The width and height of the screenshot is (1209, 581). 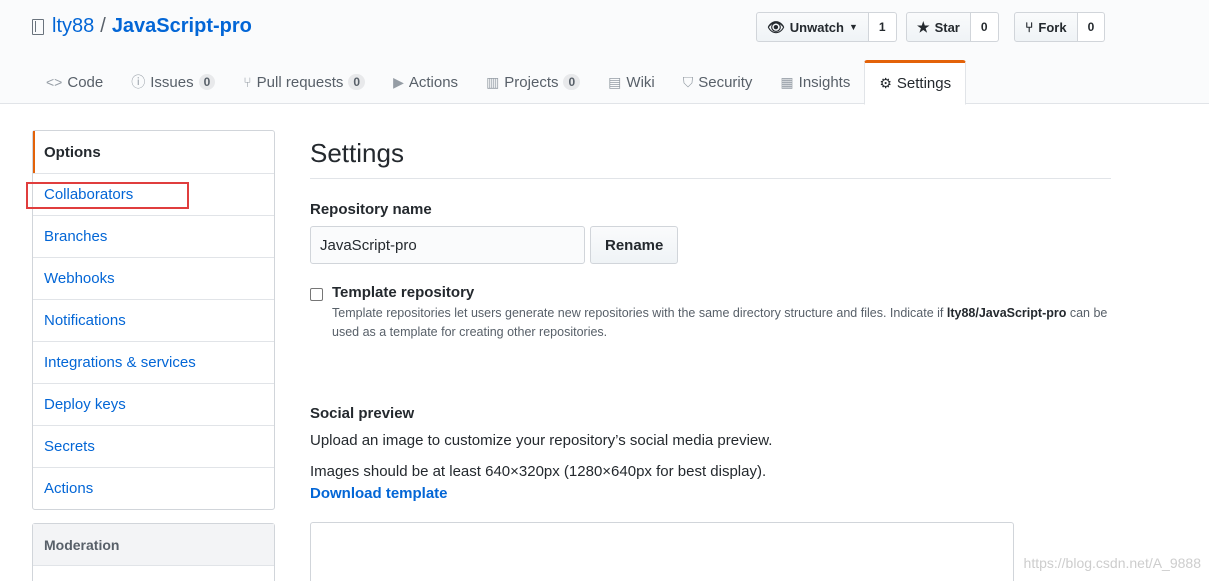 I want to click on fork-icon: ⑂, so click(x=1029, y=27).